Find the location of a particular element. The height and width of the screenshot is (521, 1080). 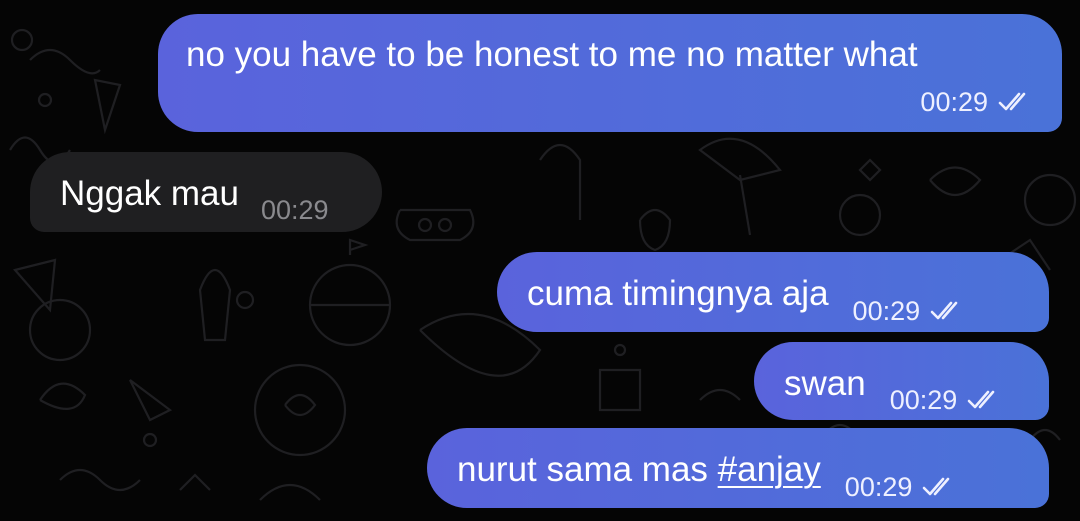

message-text: swan is located at coordinates (825, 383).